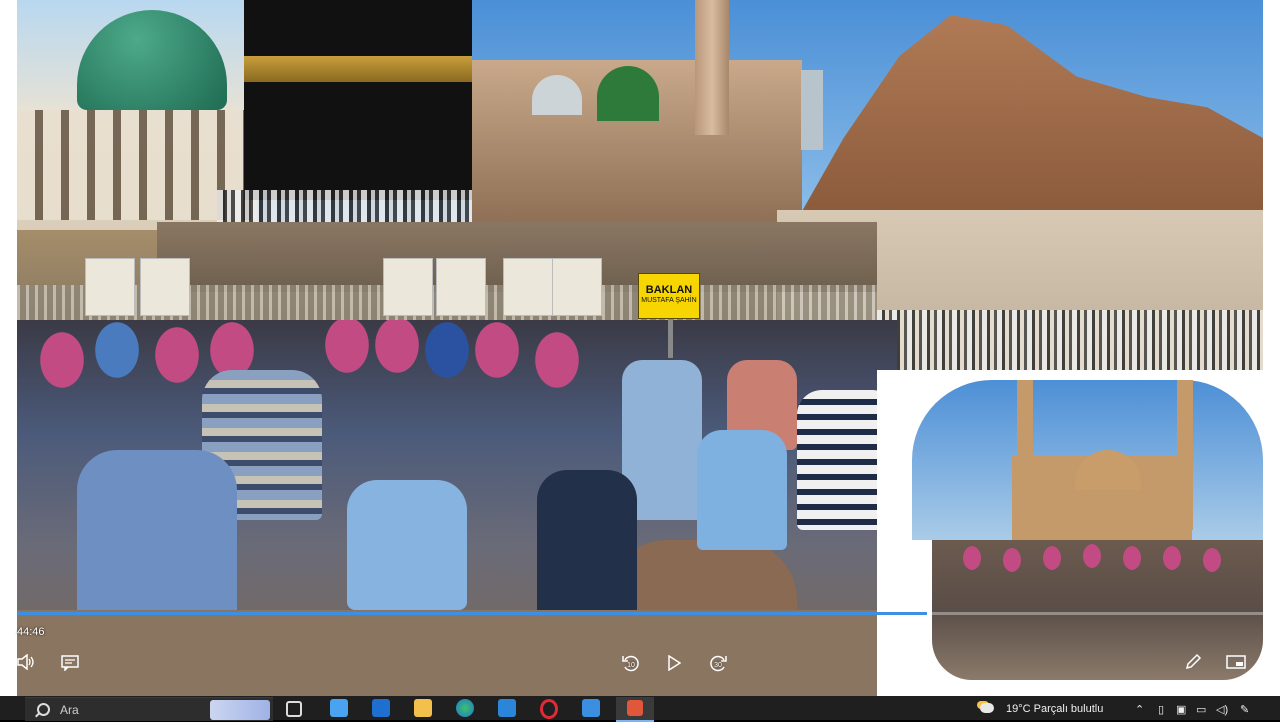 The image size is (1280, 722). What do you see at coordinates (26, 662) in the screenshot?
I see `volume-icon` at bounding box center [26, 662].